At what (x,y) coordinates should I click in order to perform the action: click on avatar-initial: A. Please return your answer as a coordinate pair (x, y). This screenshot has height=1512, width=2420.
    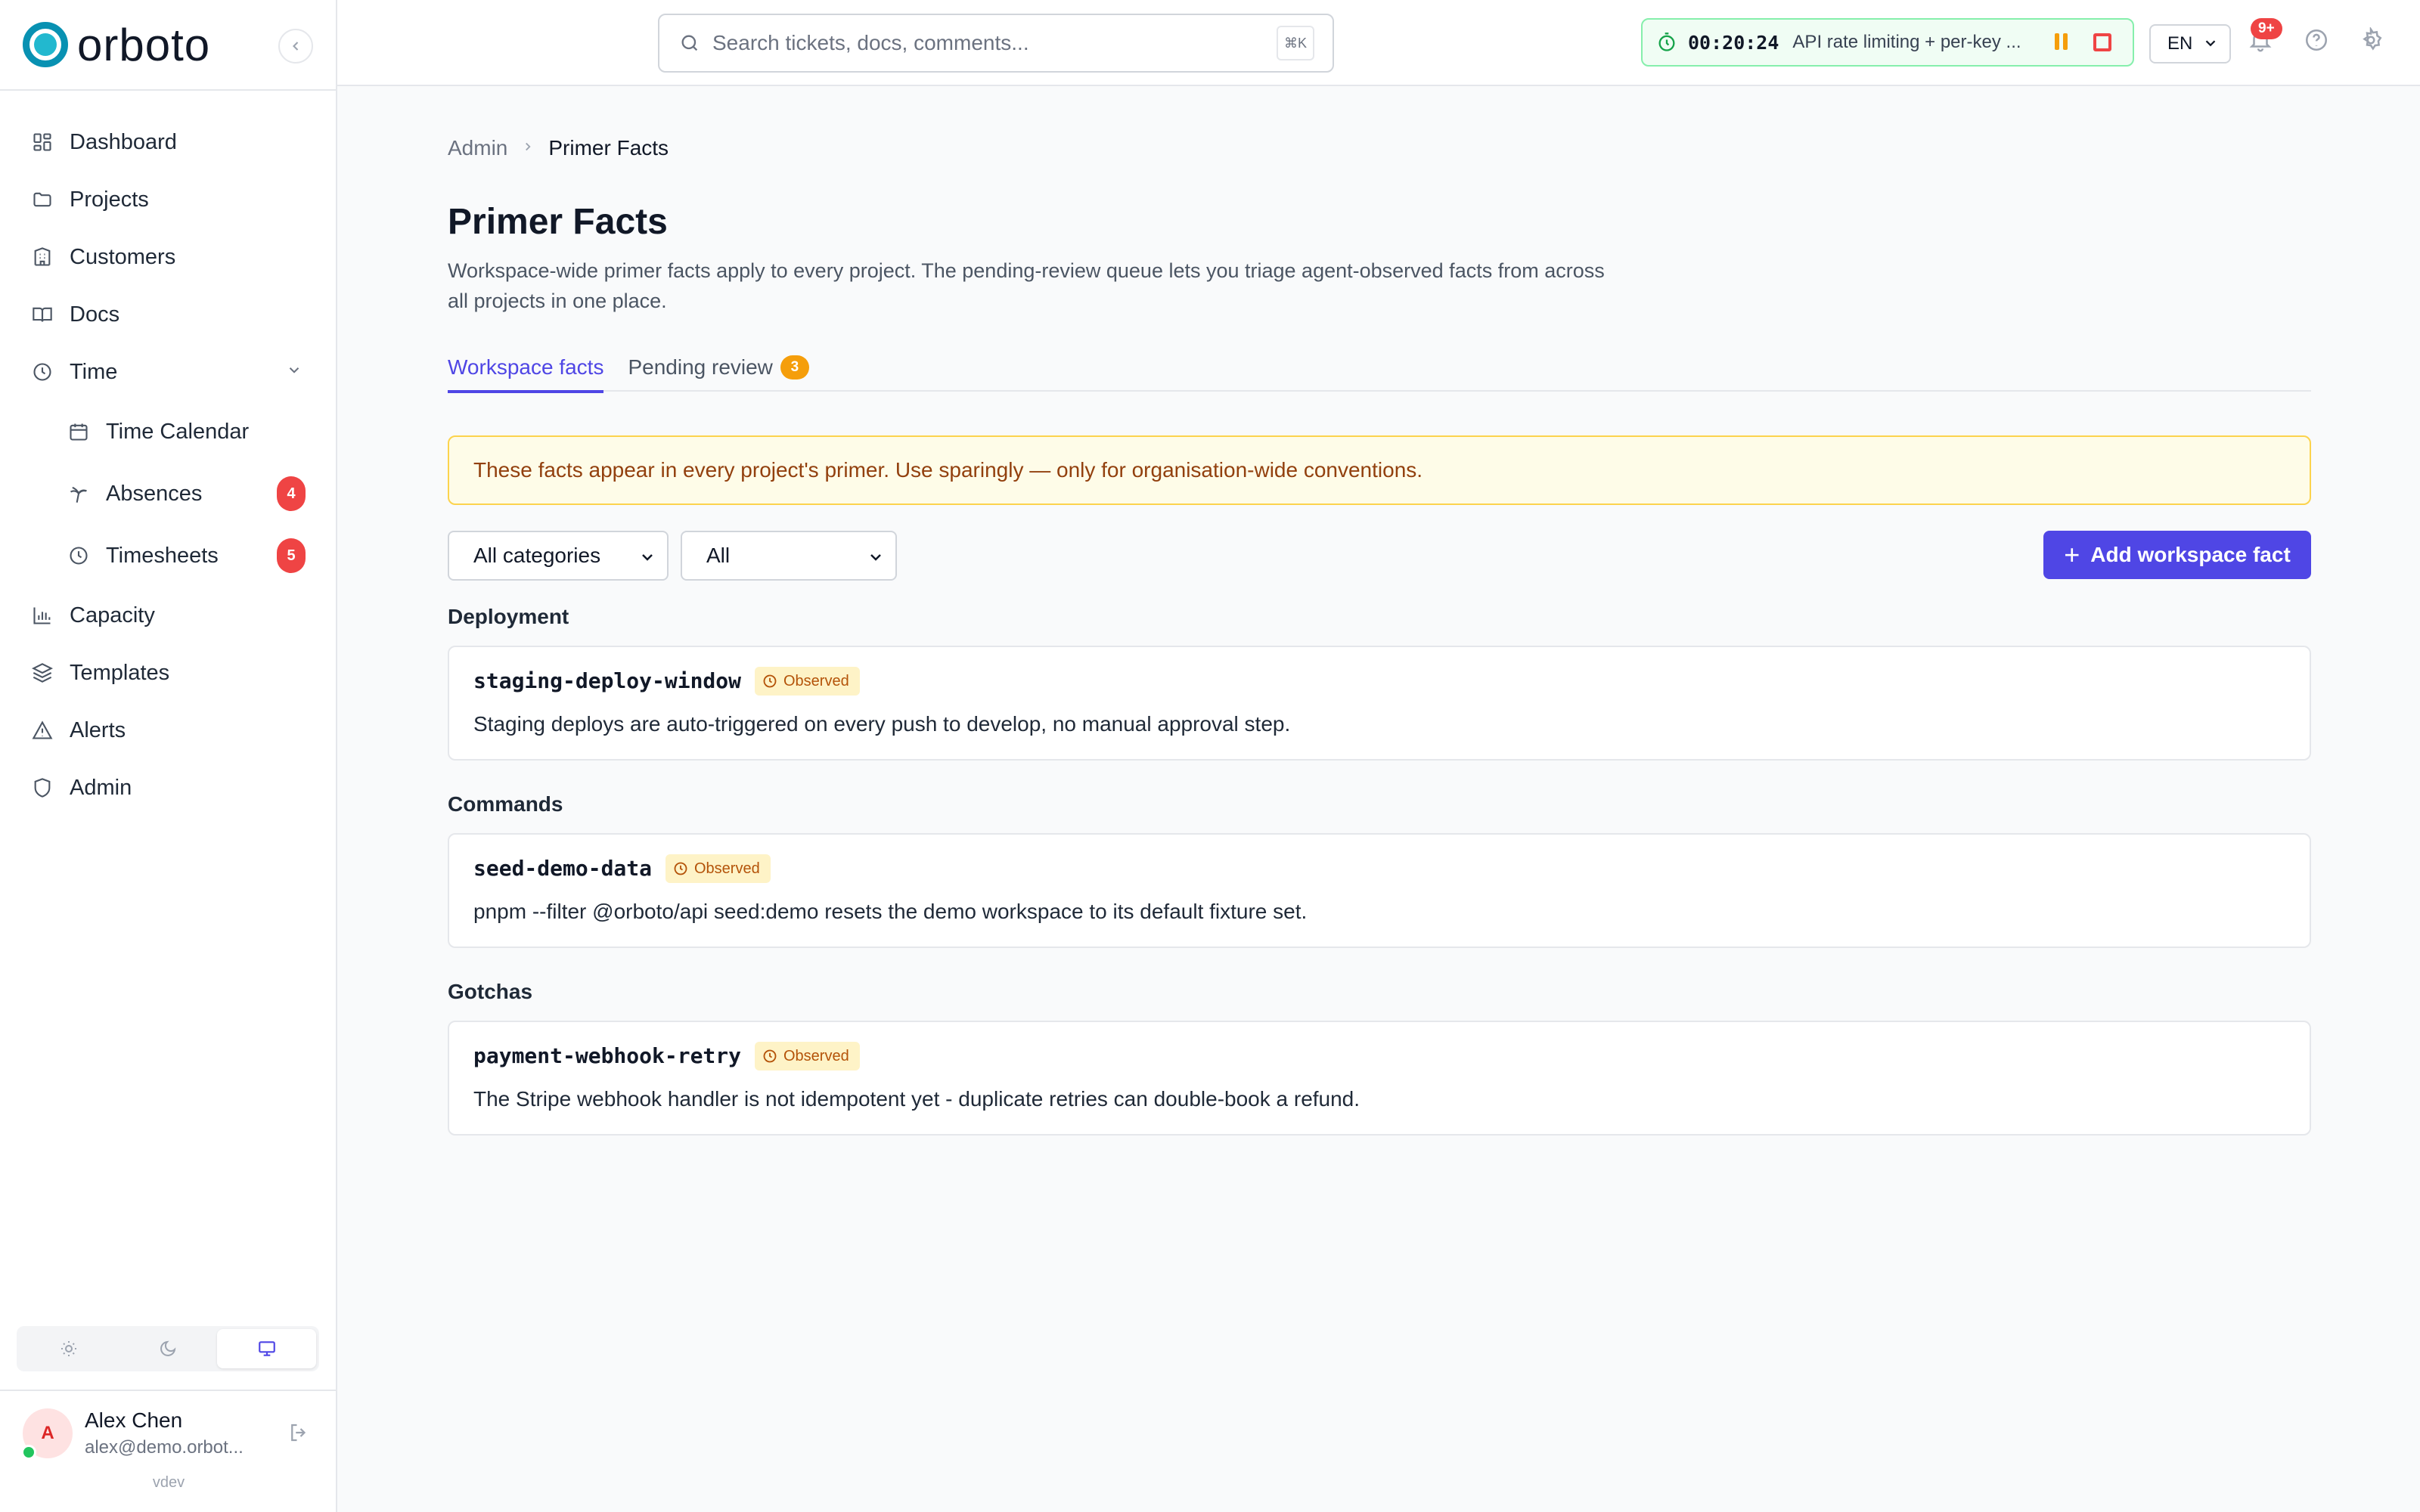
    Looking at the image, I should click on (47, 1433).